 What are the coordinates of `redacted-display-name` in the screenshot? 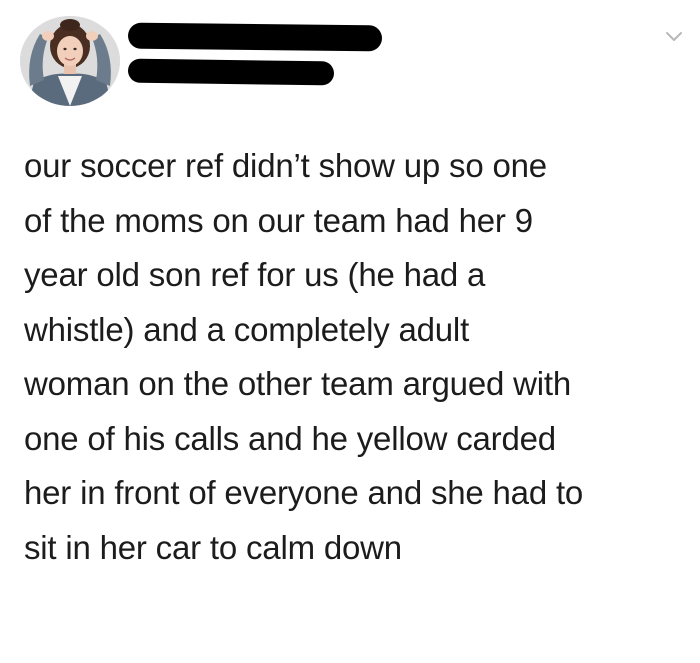 It's located at (255, 37).